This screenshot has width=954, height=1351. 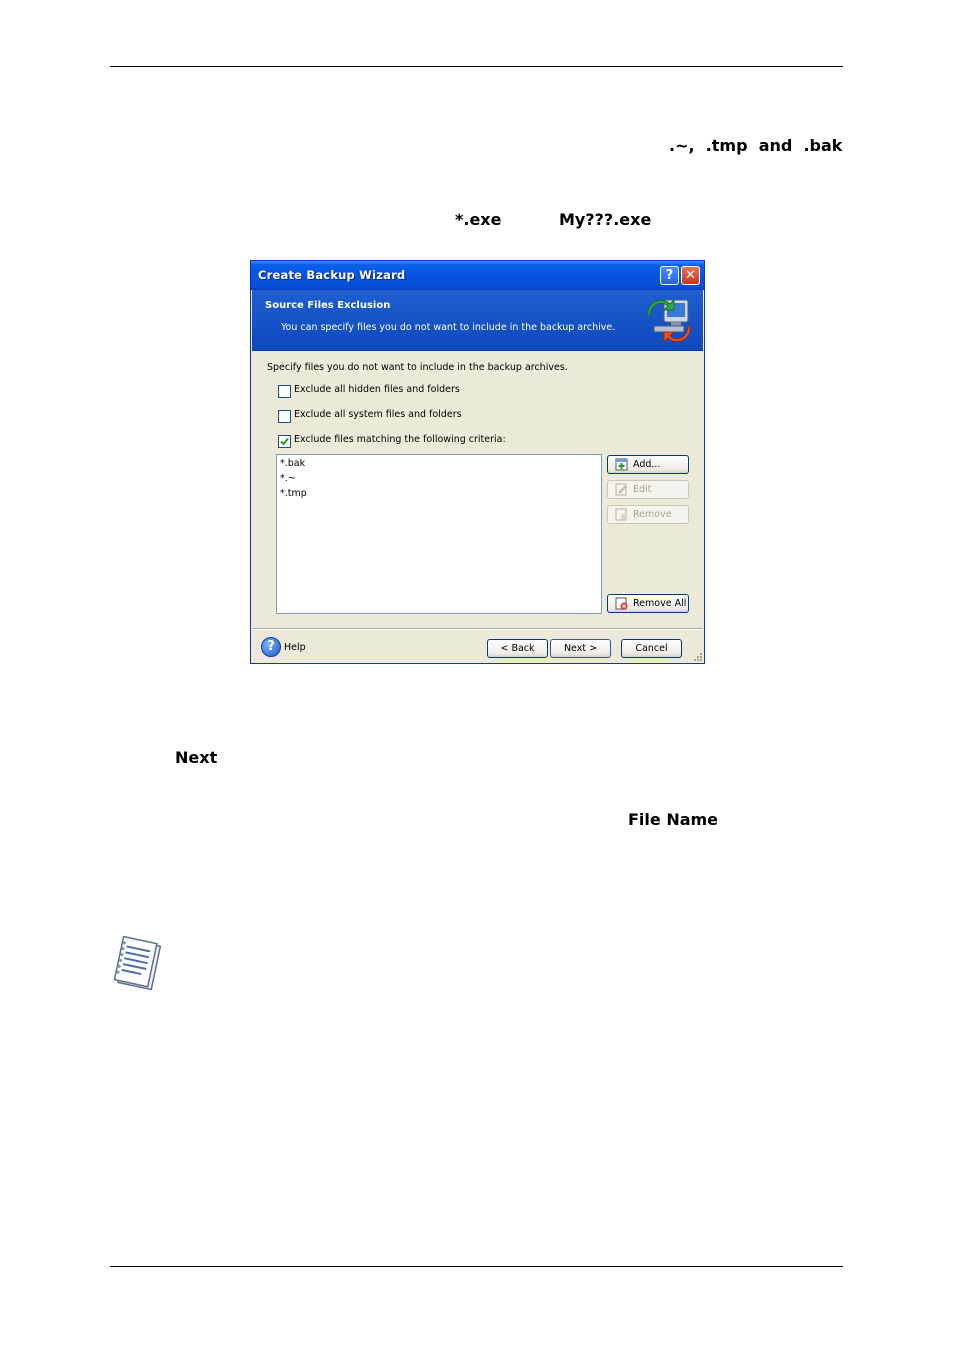 I want to click on hidden-files-label: Exclude all hidden files and folders, so click(x=377, y=389).